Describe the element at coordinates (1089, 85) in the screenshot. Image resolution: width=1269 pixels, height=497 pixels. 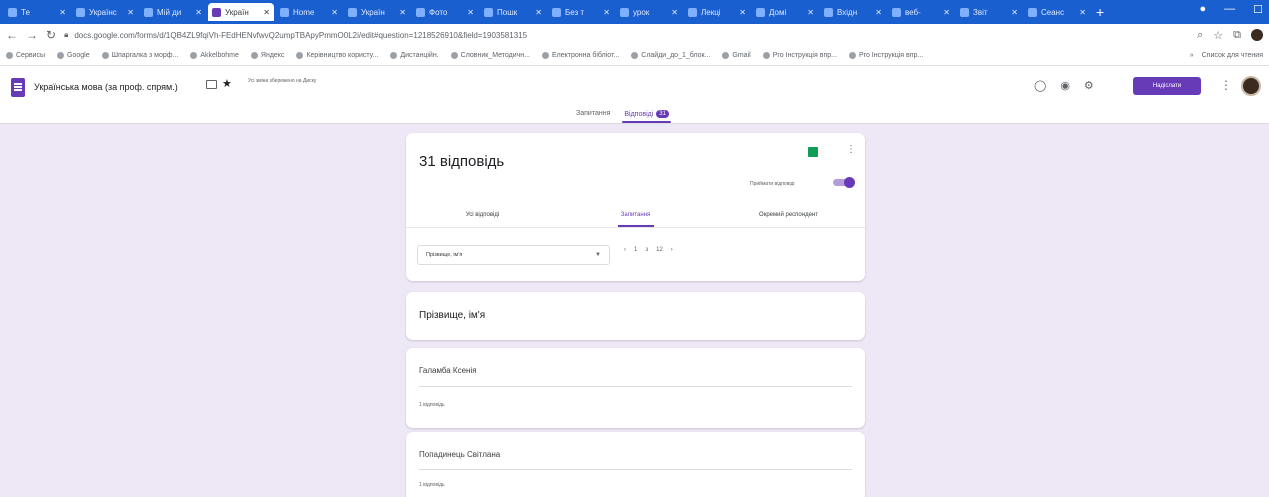
I see `settings-gear-icon: ⚙` at that location.